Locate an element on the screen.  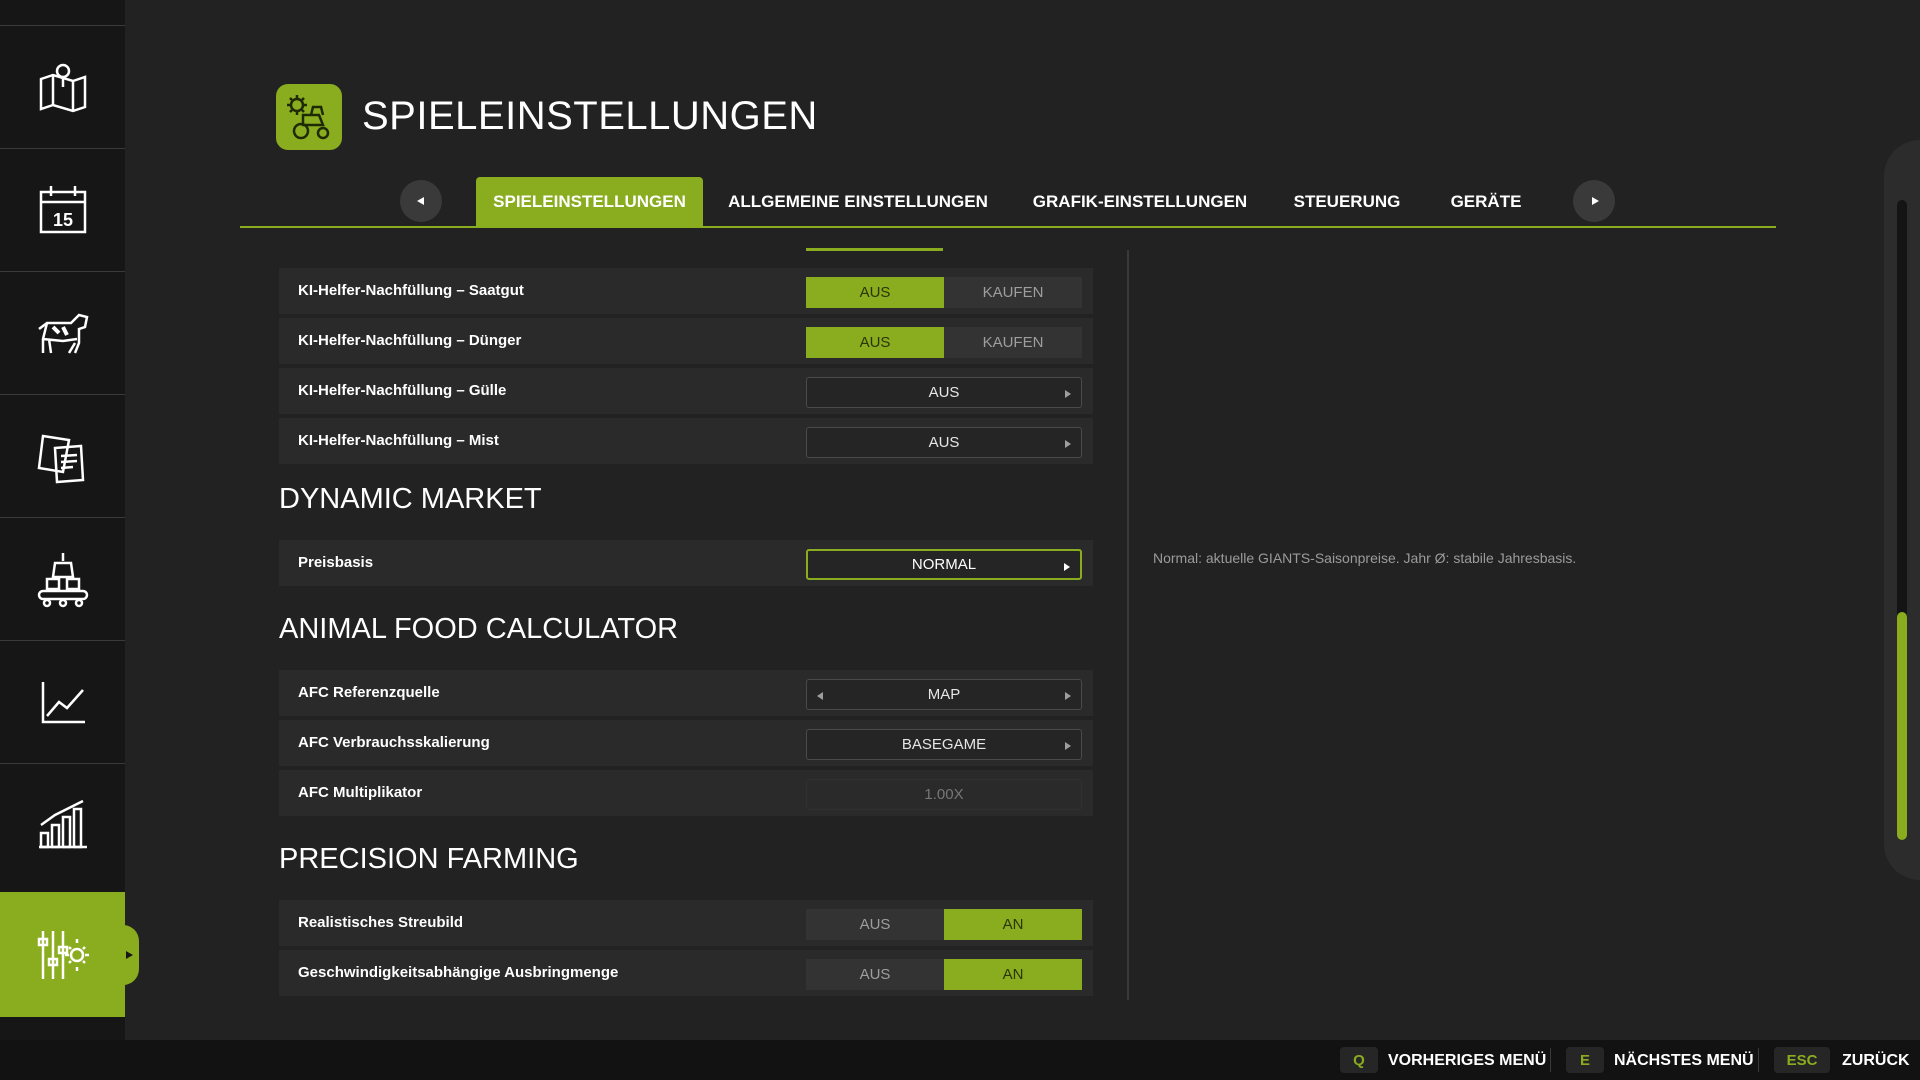
sidebar-item-calendar: 15 is located at coordinates (62, 209).